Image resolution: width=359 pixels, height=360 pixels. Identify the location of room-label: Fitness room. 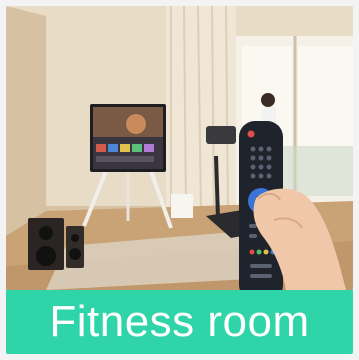
(179, 321).